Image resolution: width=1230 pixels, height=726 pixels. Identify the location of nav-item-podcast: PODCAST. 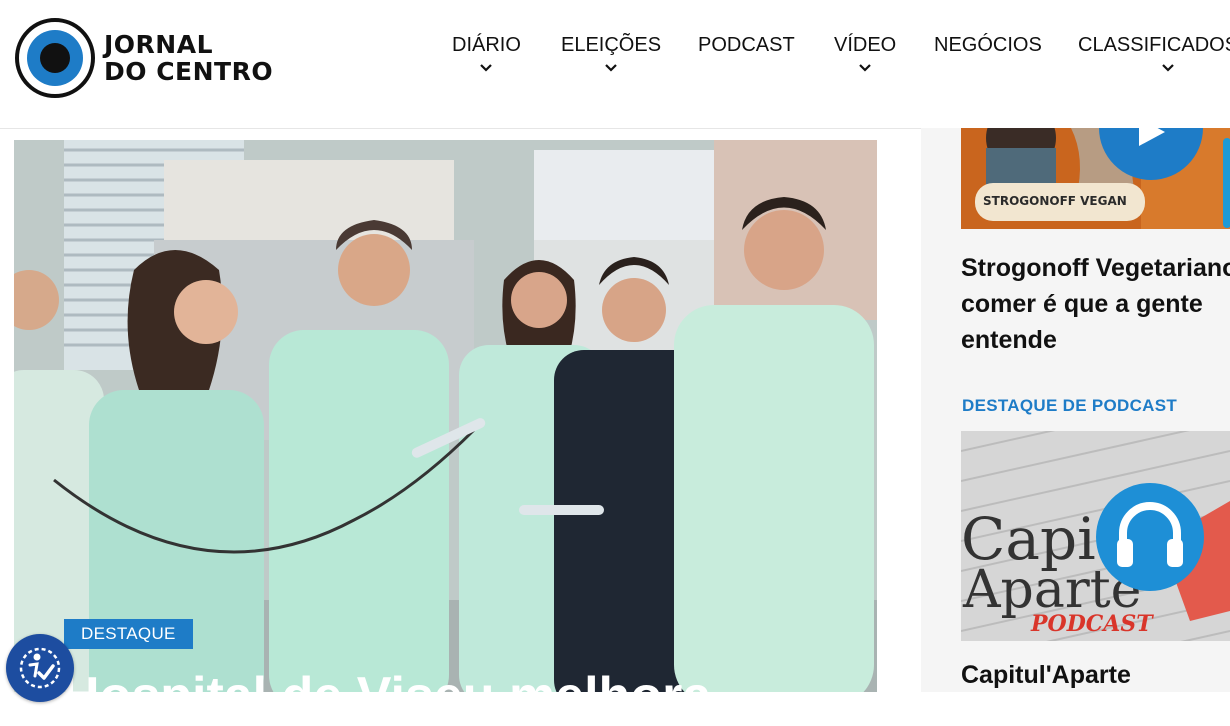
(746, 45).